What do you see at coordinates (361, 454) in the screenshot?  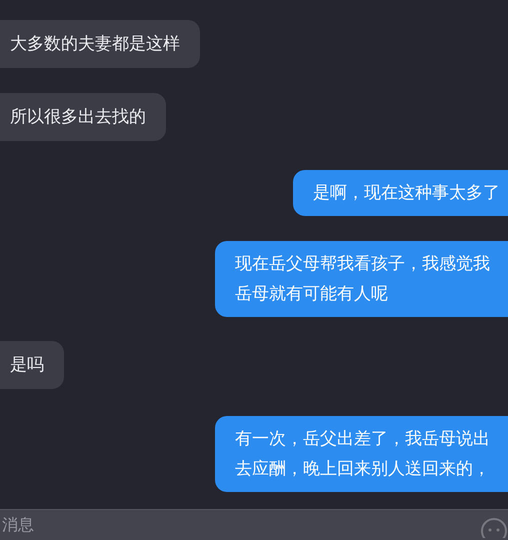 I see `message-bubble: 有一次，岳父出差了，我岳母说出去应酬，晚上回来别人送回来的，` at bounding box center [361, 454].